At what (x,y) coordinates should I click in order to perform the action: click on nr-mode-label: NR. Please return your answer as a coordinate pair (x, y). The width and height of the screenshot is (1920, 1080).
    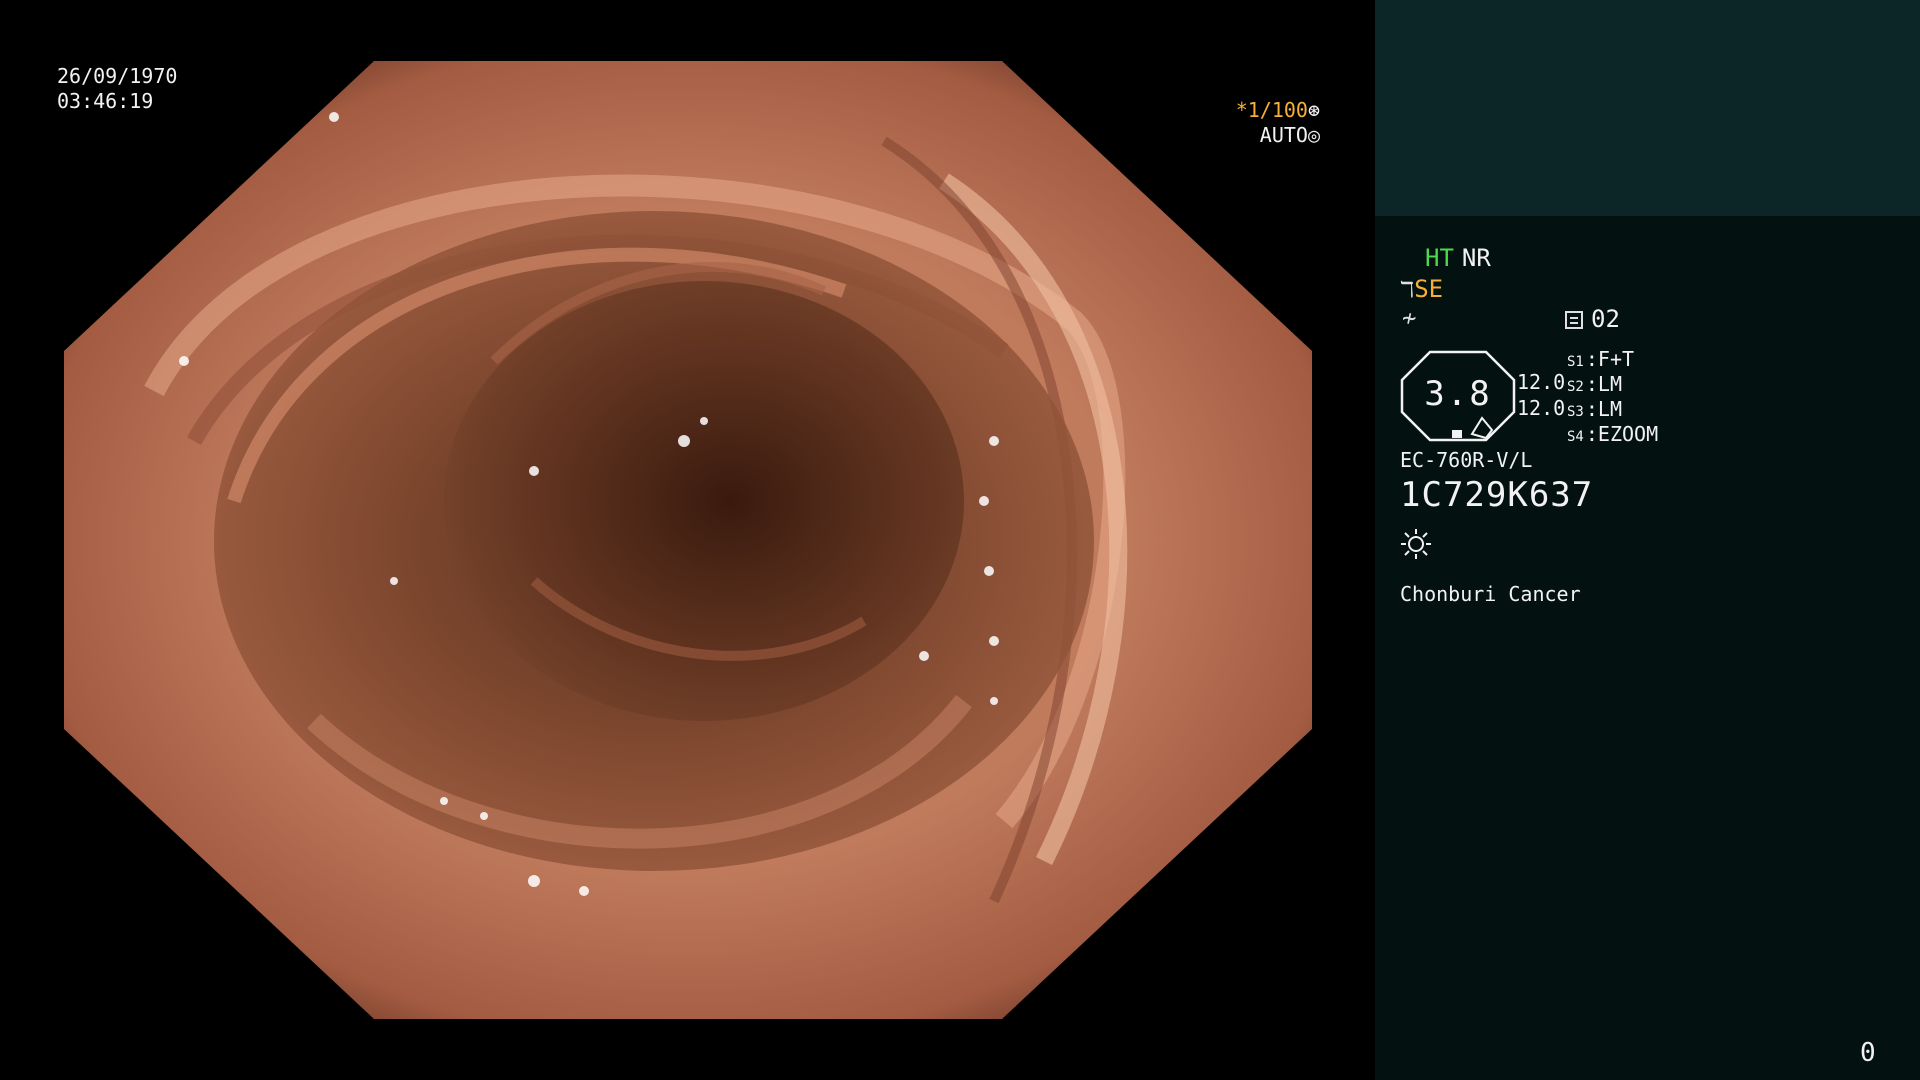
    Looking at the image, I should click on (1476, 258).